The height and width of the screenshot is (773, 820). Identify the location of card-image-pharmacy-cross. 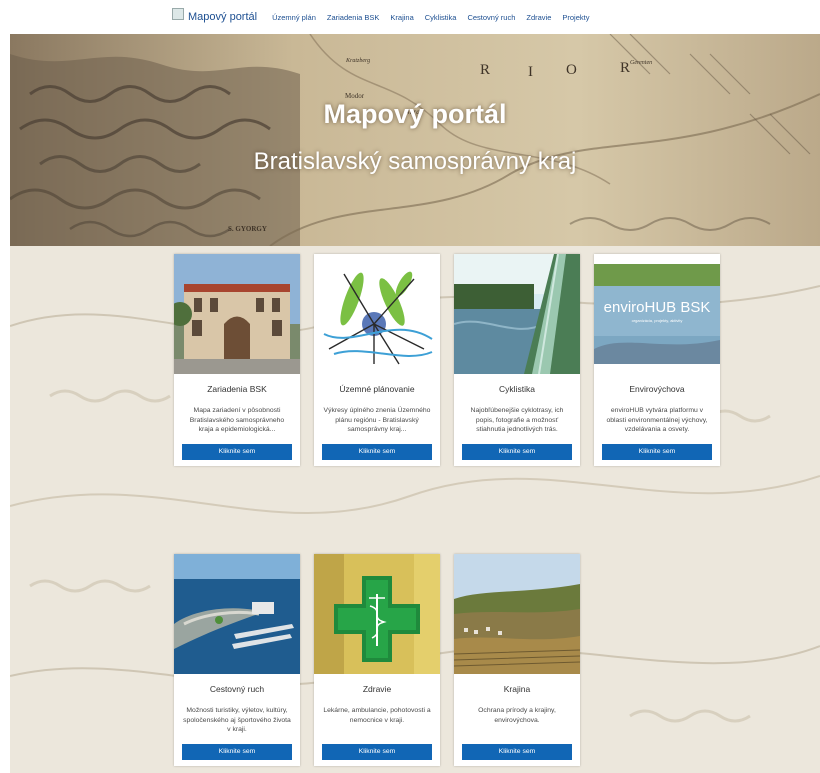
(377, 614).